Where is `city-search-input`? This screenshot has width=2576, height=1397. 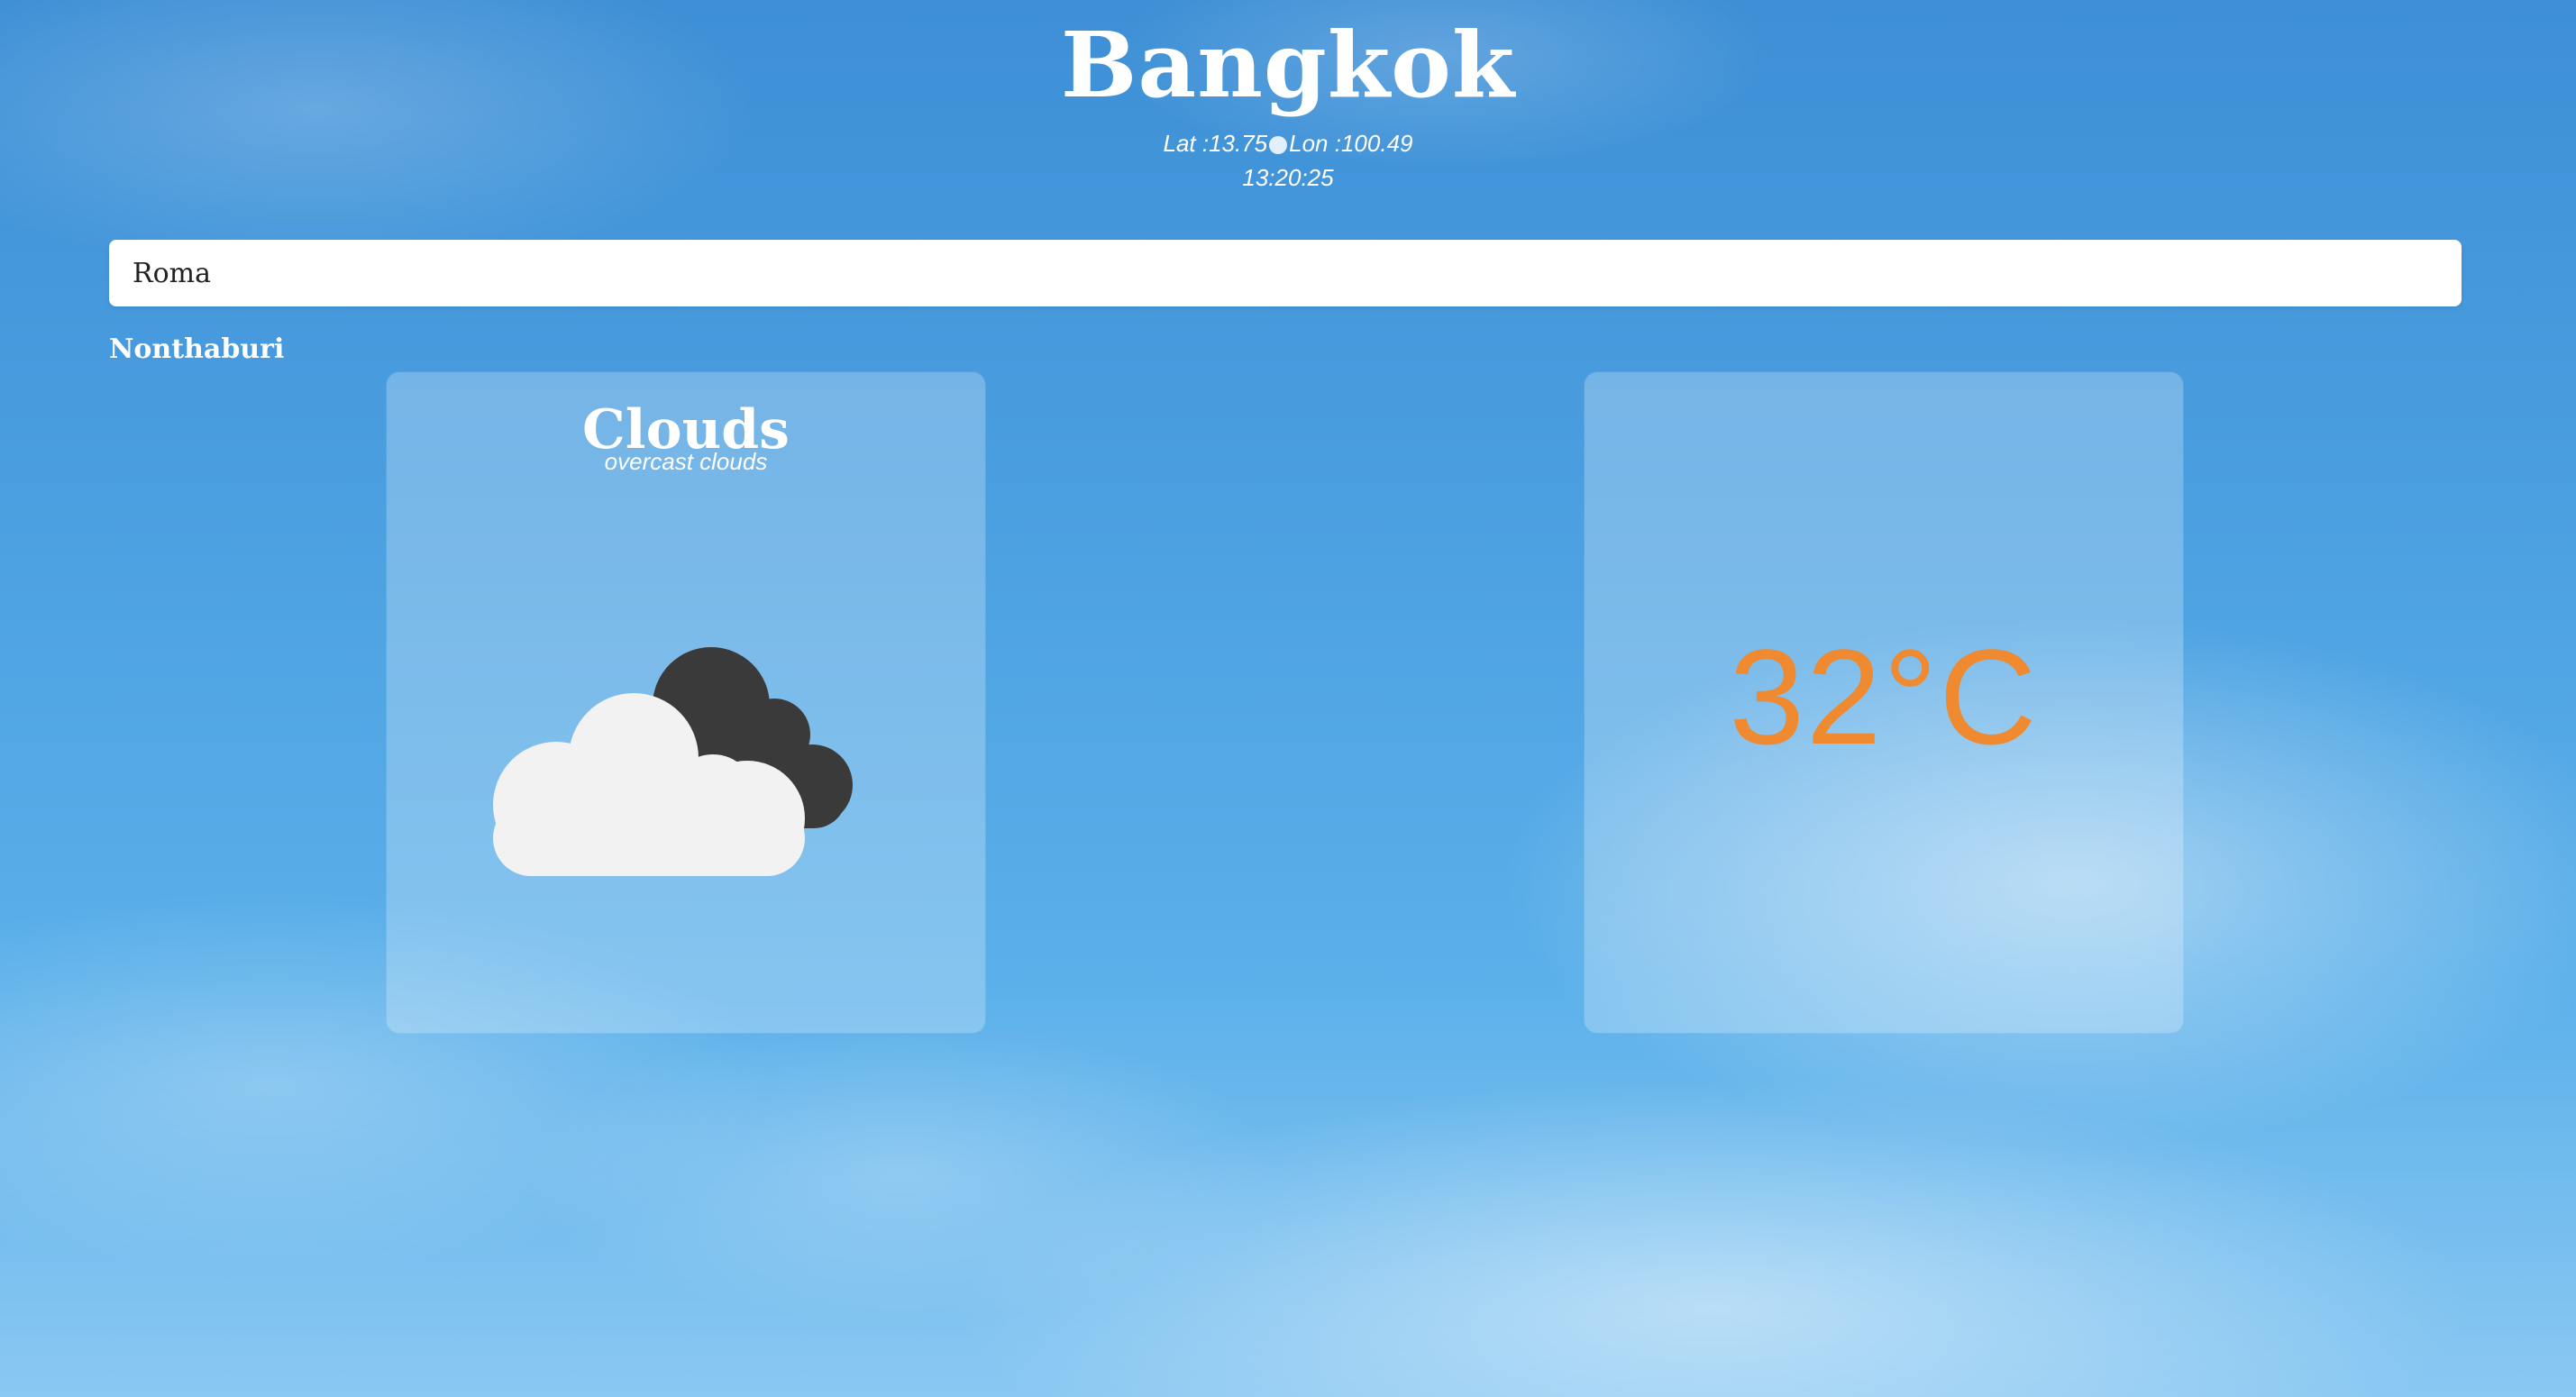 city-search-input is located at coordinates (1285, 273).